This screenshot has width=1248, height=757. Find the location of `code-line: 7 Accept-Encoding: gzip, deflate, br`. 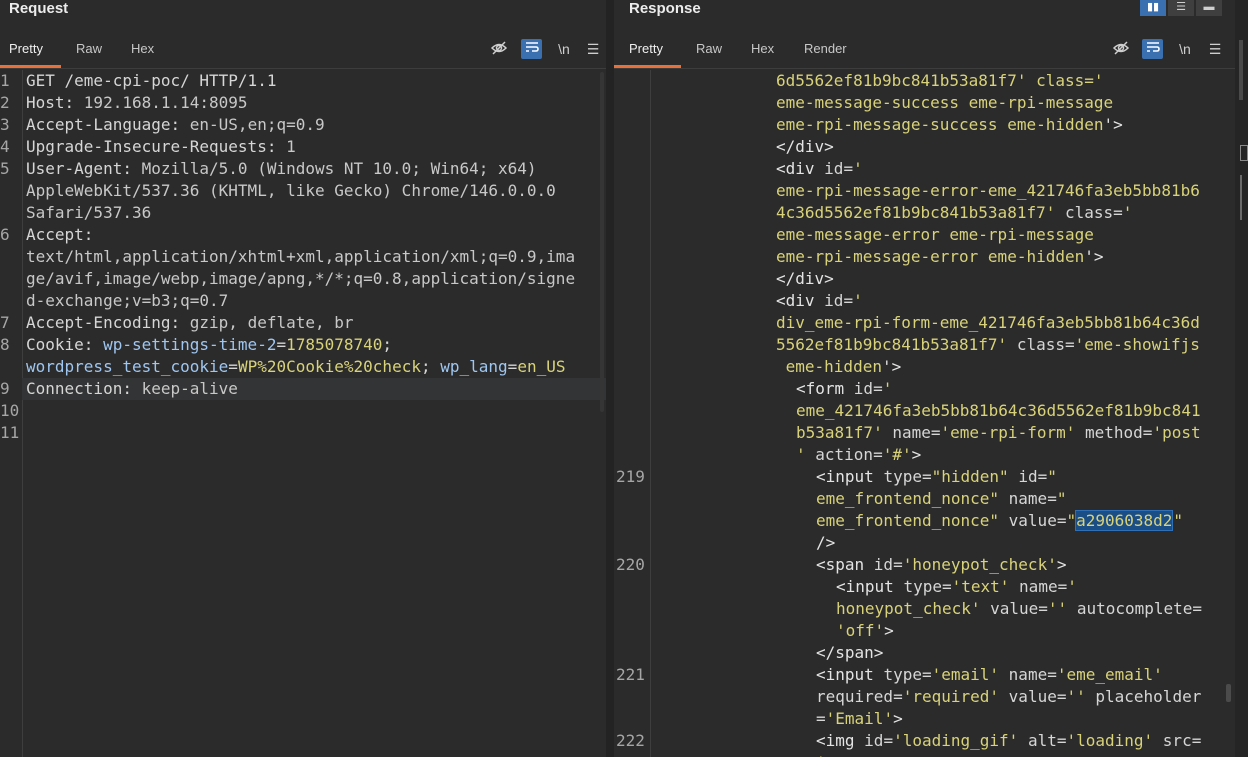

code-line: 7 Accept-Encoding: gzip, deflate, br is located at coordinates (303, 323).